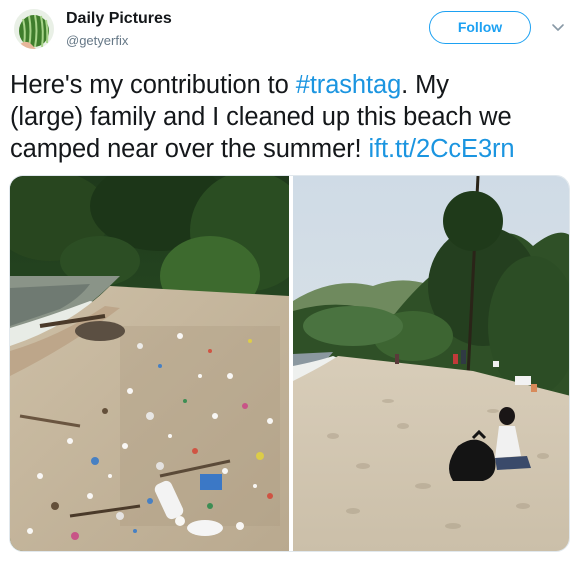 This screenshot has height=561, width=579. Describe the element at coordinates (97, 40) in the screenshot. I see `author-handle: @getyerfix` at that location.